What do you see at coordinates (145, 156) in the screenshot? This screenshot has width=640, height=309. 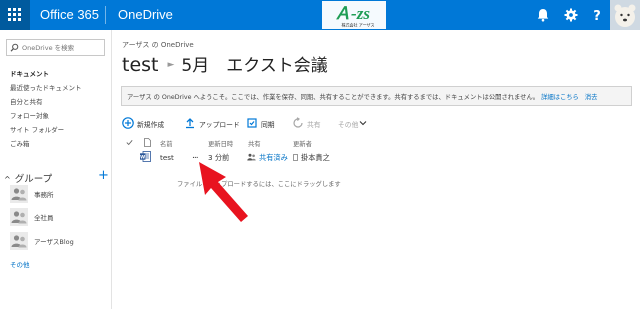 I see `word-file-icon: W` at bounding box center [145, 156].